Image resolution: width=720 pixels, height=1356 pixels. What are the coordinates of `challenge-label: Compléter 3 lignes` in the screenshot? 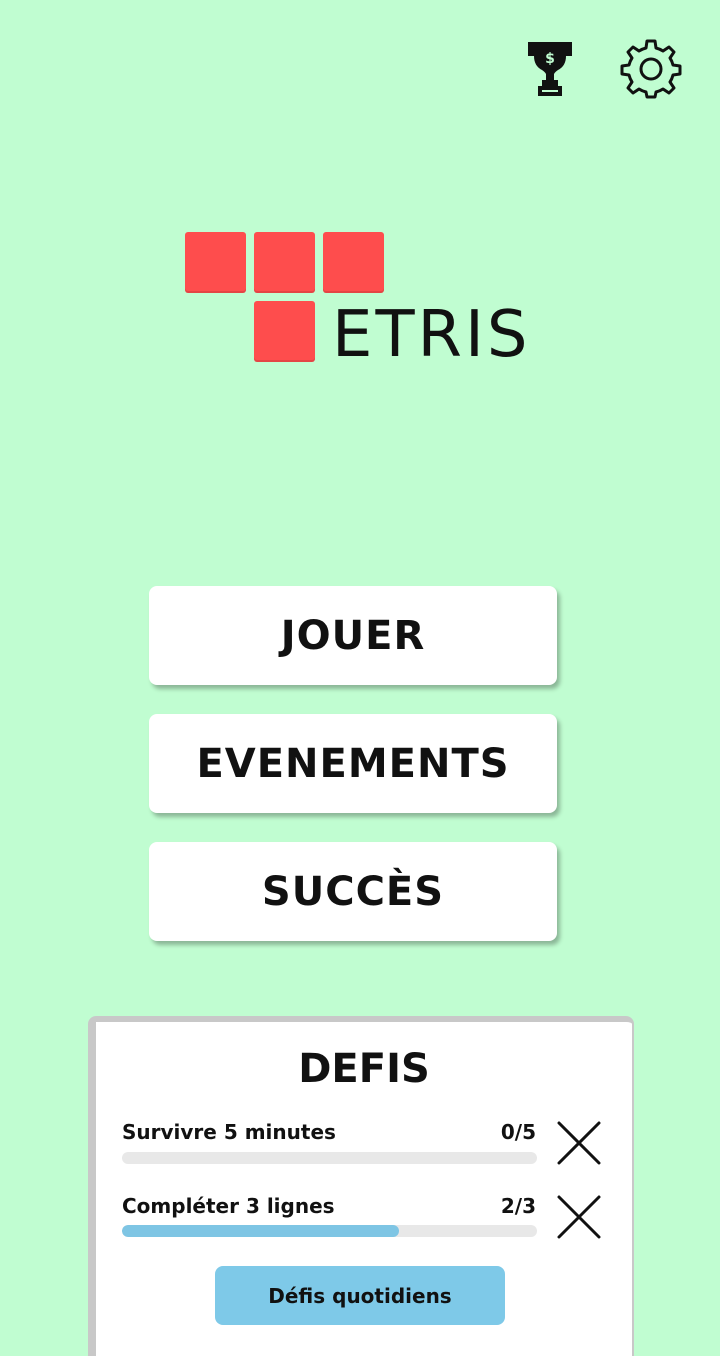 It's located at (228, 1206).